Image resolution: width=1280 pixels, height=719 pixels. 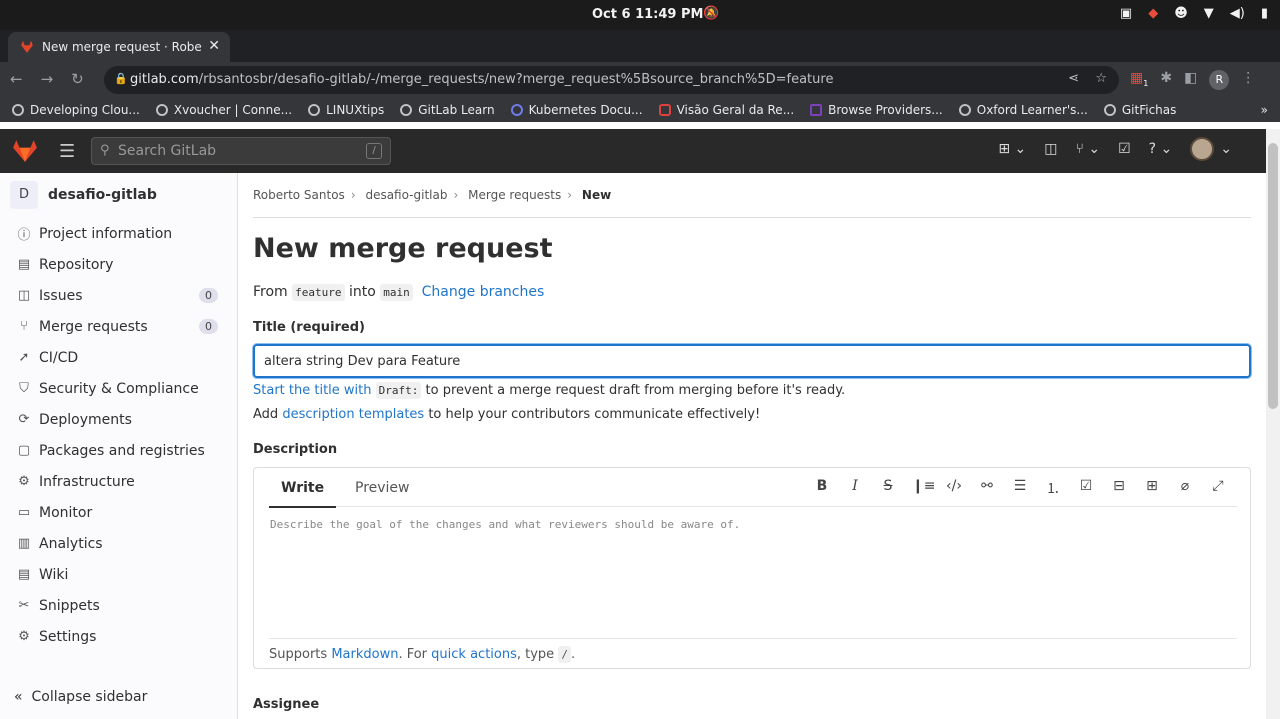 What do you see at coordinates (241, 151) in the screenshot?
I see `search-input: ⚲ Search GitLab /` at bounding box center [241, 151].